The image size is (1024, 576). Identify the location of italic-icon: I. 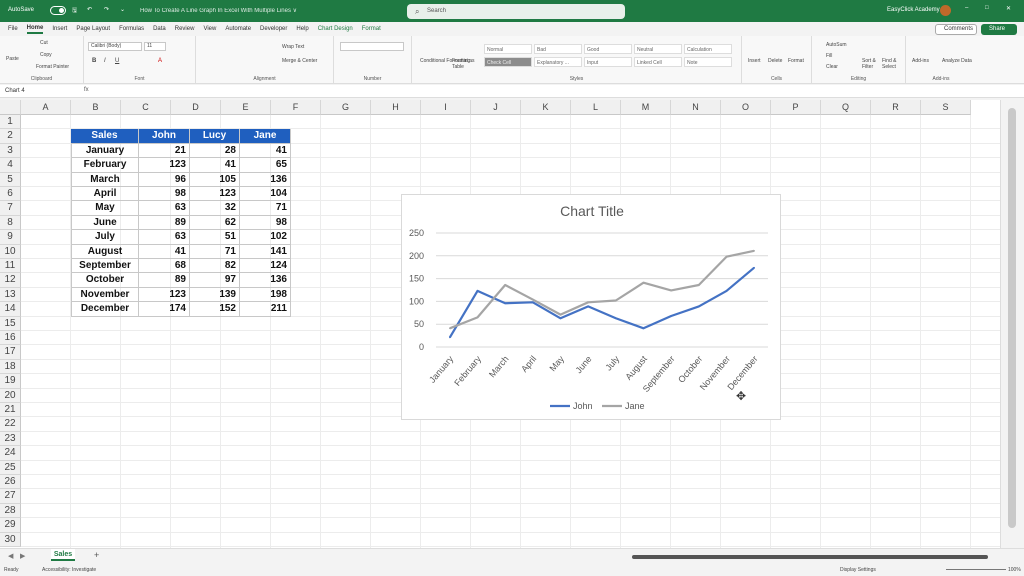
(105, 61).